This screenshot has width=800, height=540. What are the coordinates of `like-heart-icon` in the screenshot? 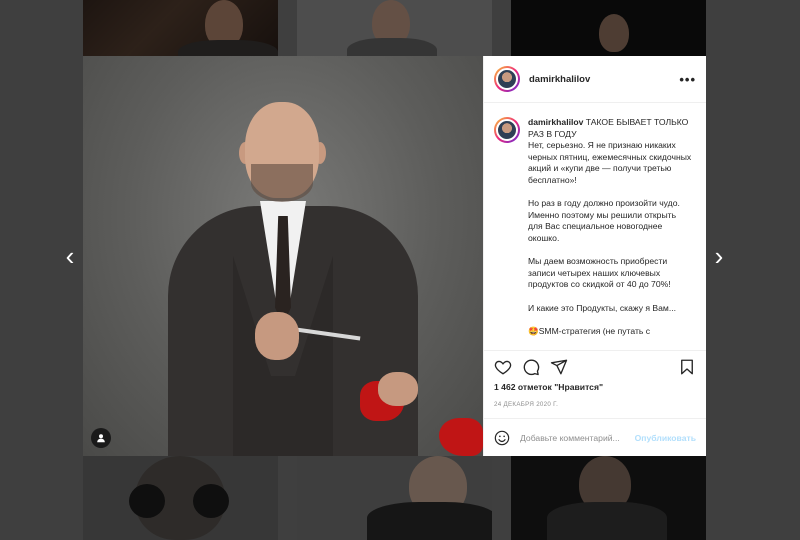 It's located at (503, 367).